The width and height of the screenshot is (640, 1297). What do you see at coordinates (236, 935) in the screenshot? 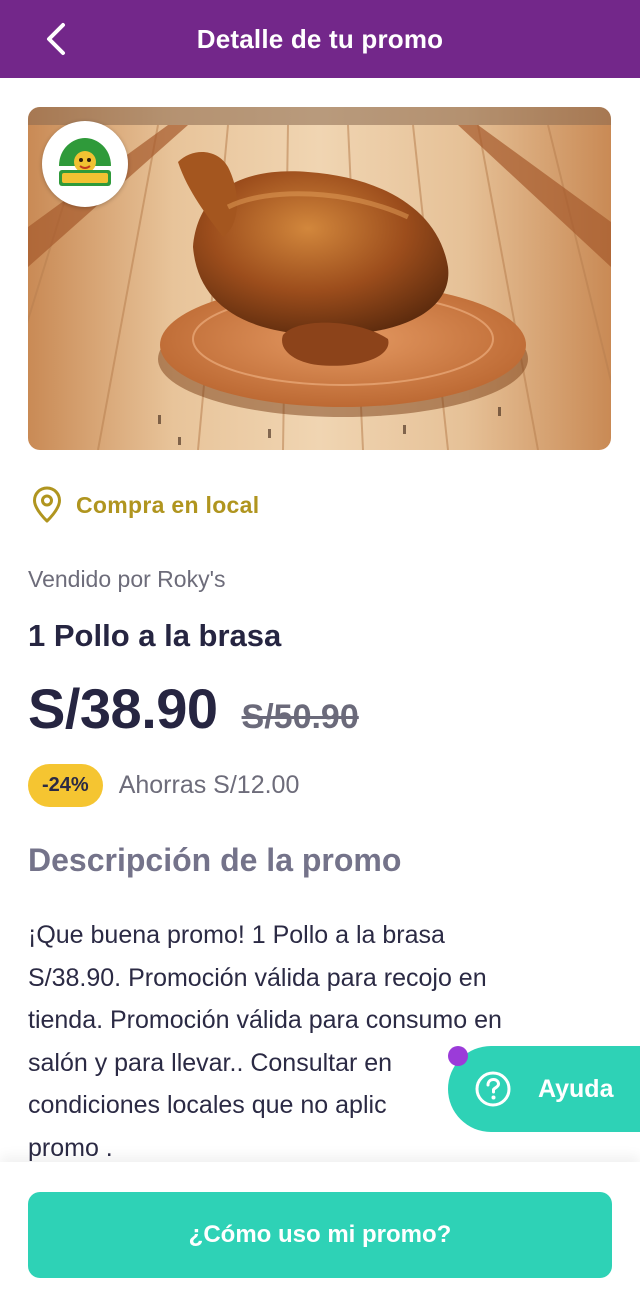
I see `description-line: ¡Que buena promo! 1 Pollo a la brasa` at bounding box center [236, 935].